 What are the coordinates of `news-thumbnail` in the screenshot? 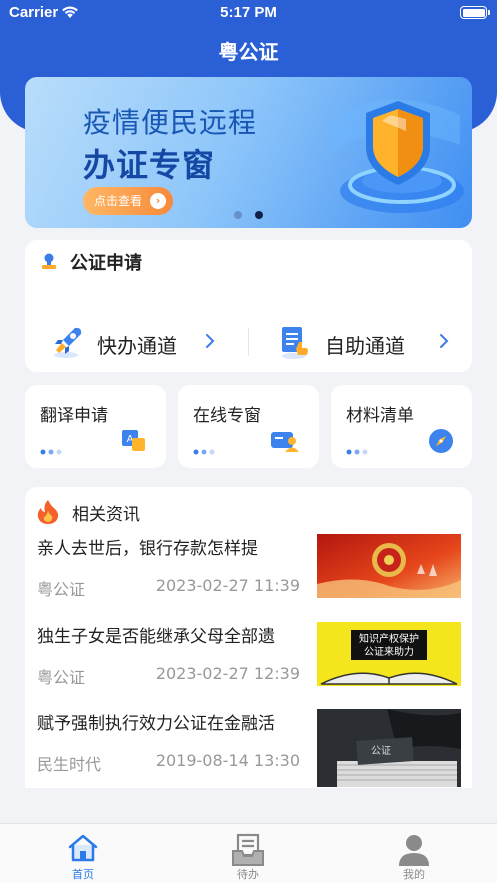 It's located at (389, 566).